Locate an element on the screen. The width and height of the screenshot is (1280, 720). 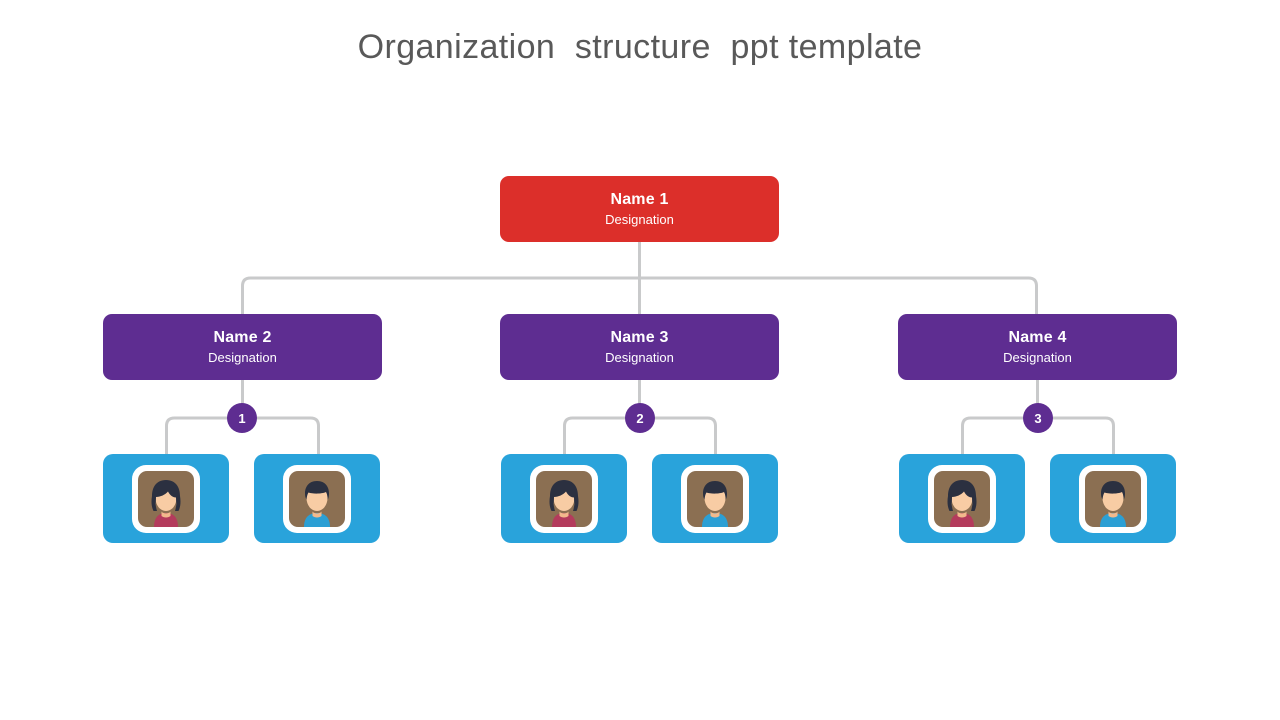
org-node-name: Name 2 is located at coordinates (242, 337).